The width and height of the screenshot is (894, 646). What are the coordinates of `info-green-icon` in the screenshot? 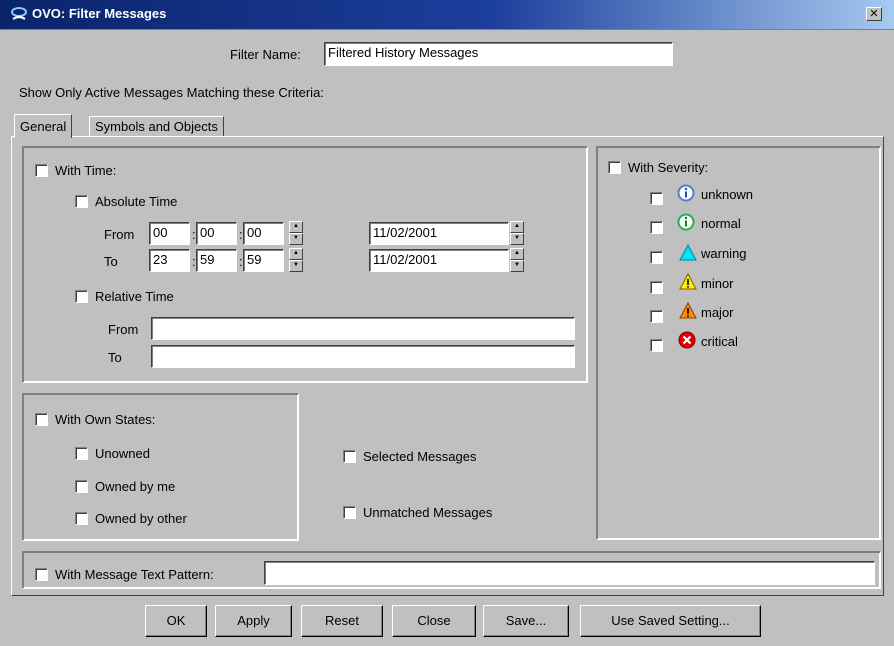 It's located at (686, 222).